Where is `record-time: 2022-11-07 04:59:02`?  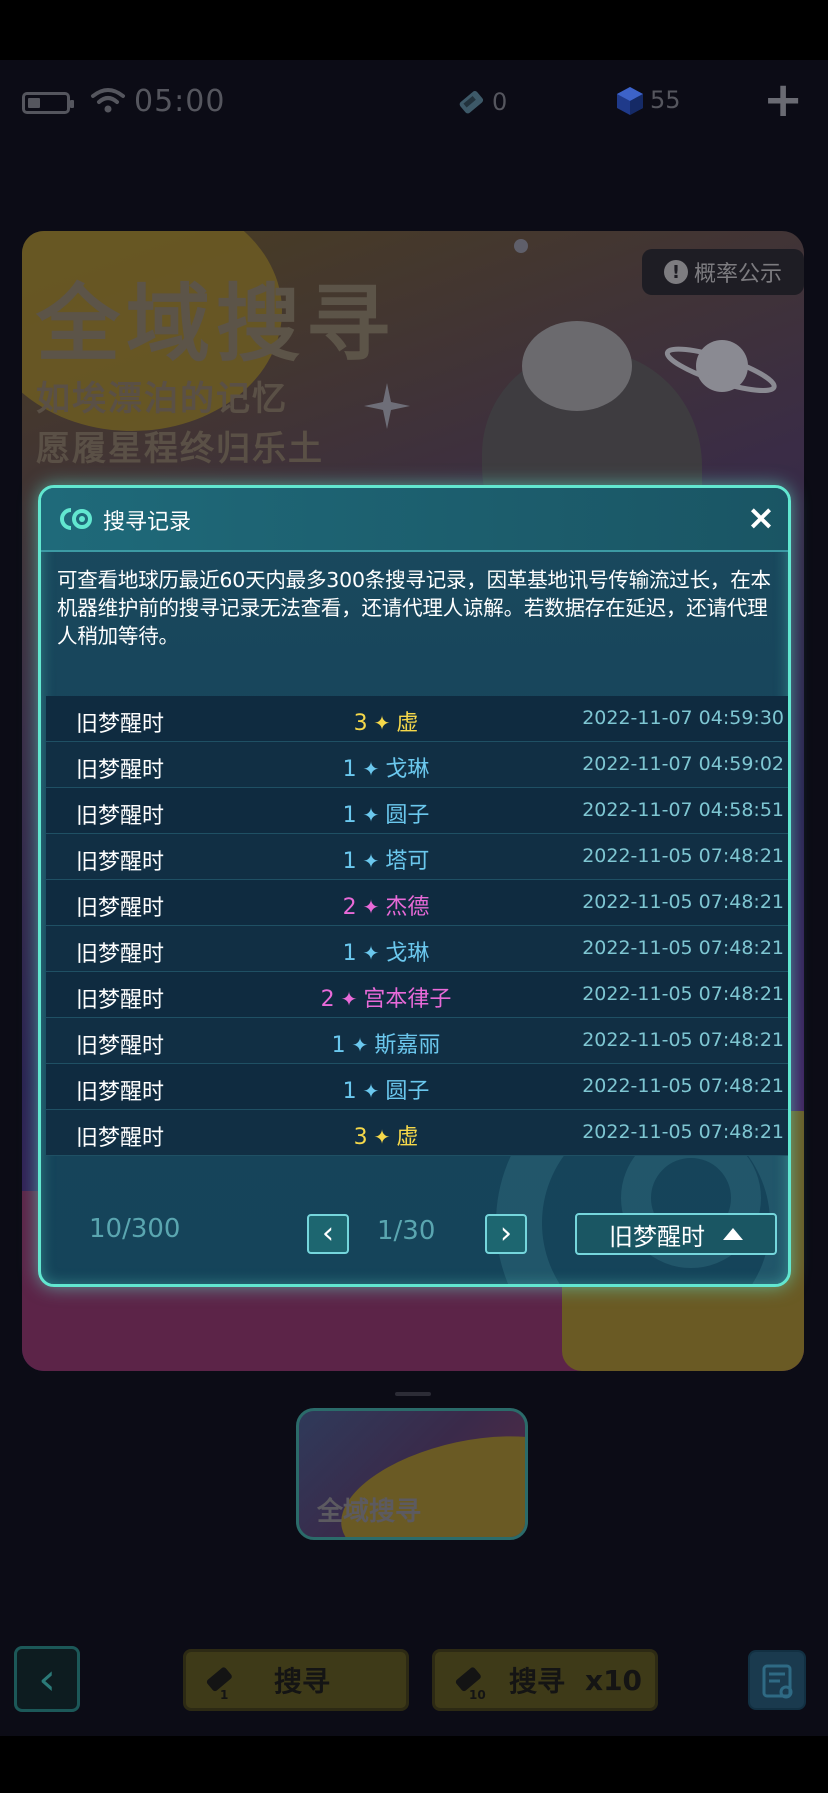 record-time: 2022-11-07 04:59:02 is located at coordinates (683, 764).